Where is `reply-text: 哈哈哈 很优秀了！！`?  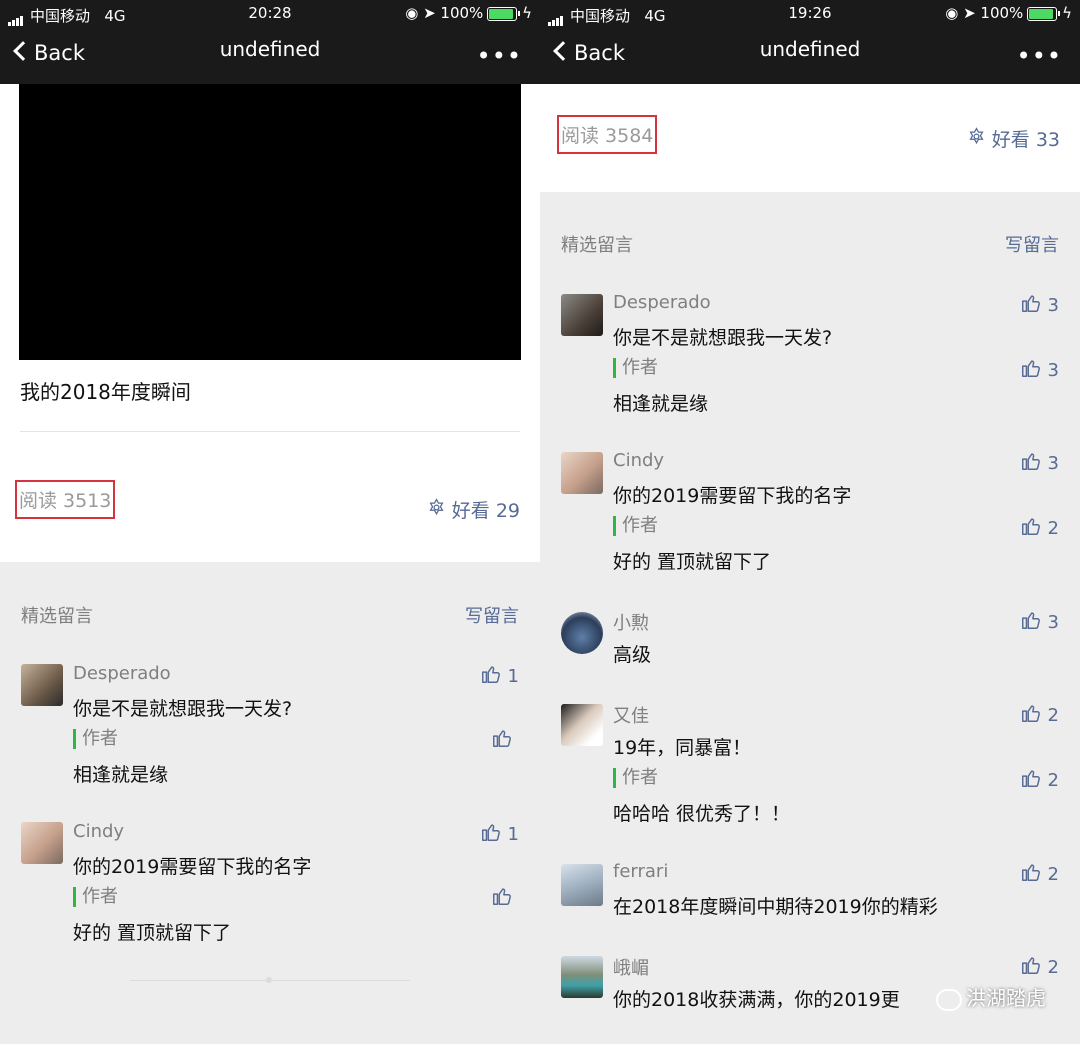
reply-text: 哈哈哈 很优秀了！！ is located at coordinates (702, 814).